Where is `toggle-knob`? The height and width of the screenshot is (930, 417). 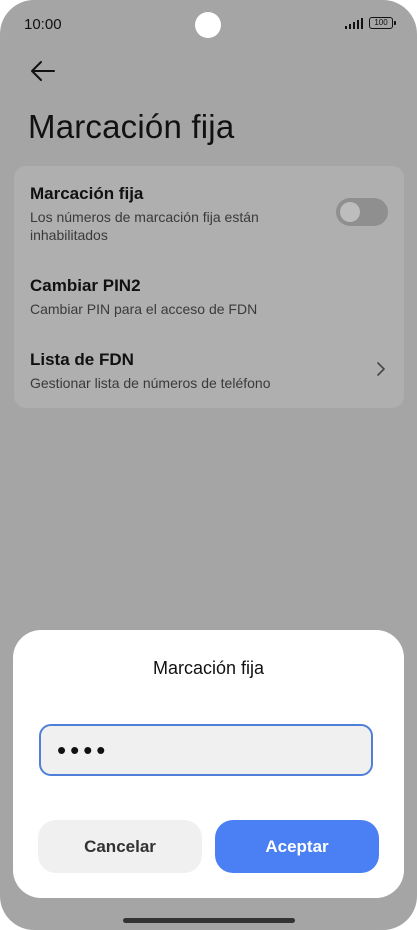 toggle-knob is located at coordinates (350, 212).